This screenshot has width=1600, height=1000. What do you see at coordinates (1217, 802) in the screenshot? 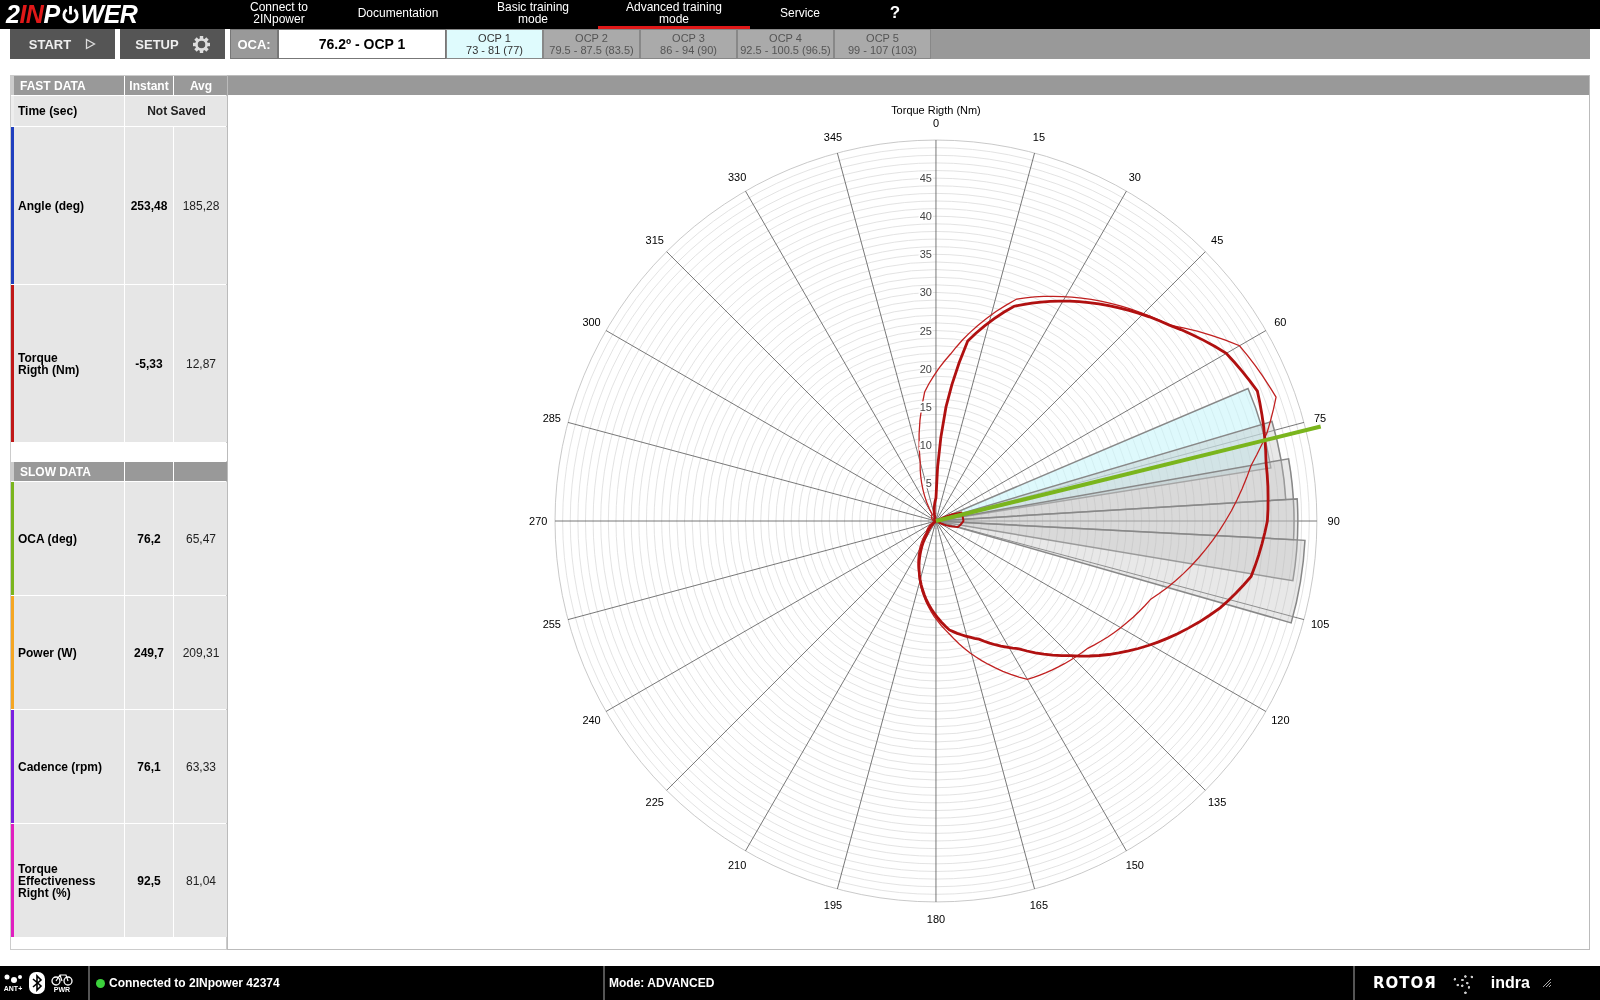
I see `angle-label: 135` at bounding box center [1217, 802].